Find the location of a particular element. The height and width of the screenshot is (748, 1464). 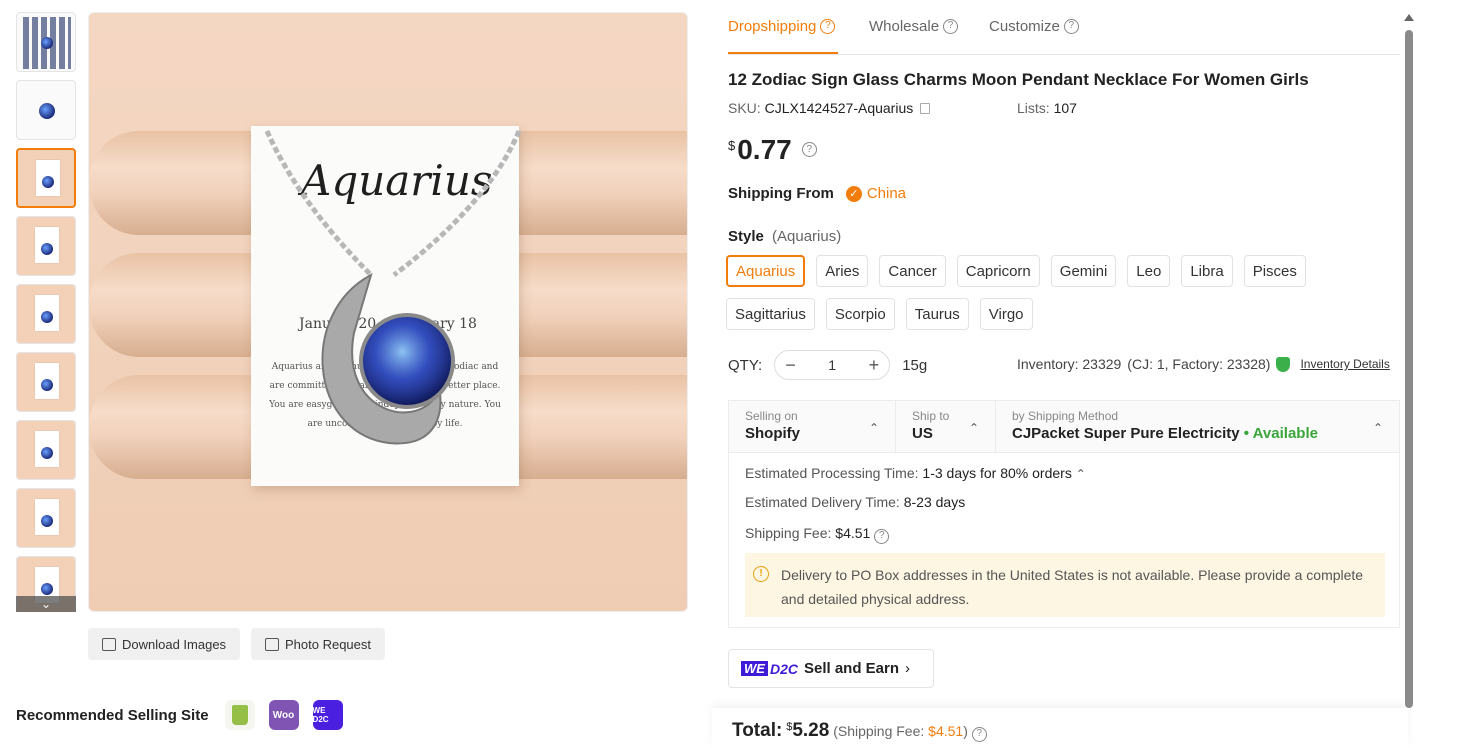

scrollbar is located at coordinates (1409, 361).